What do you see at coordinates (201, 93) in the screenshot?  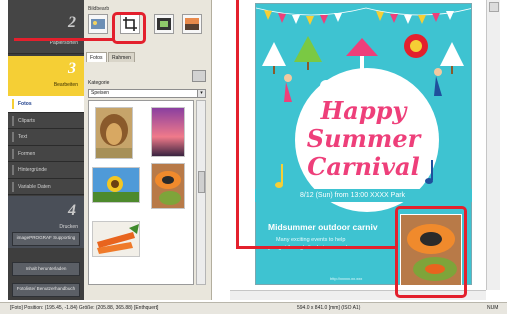 I see `chevron-down-icon: ▾` at bounding box center [201, 93].